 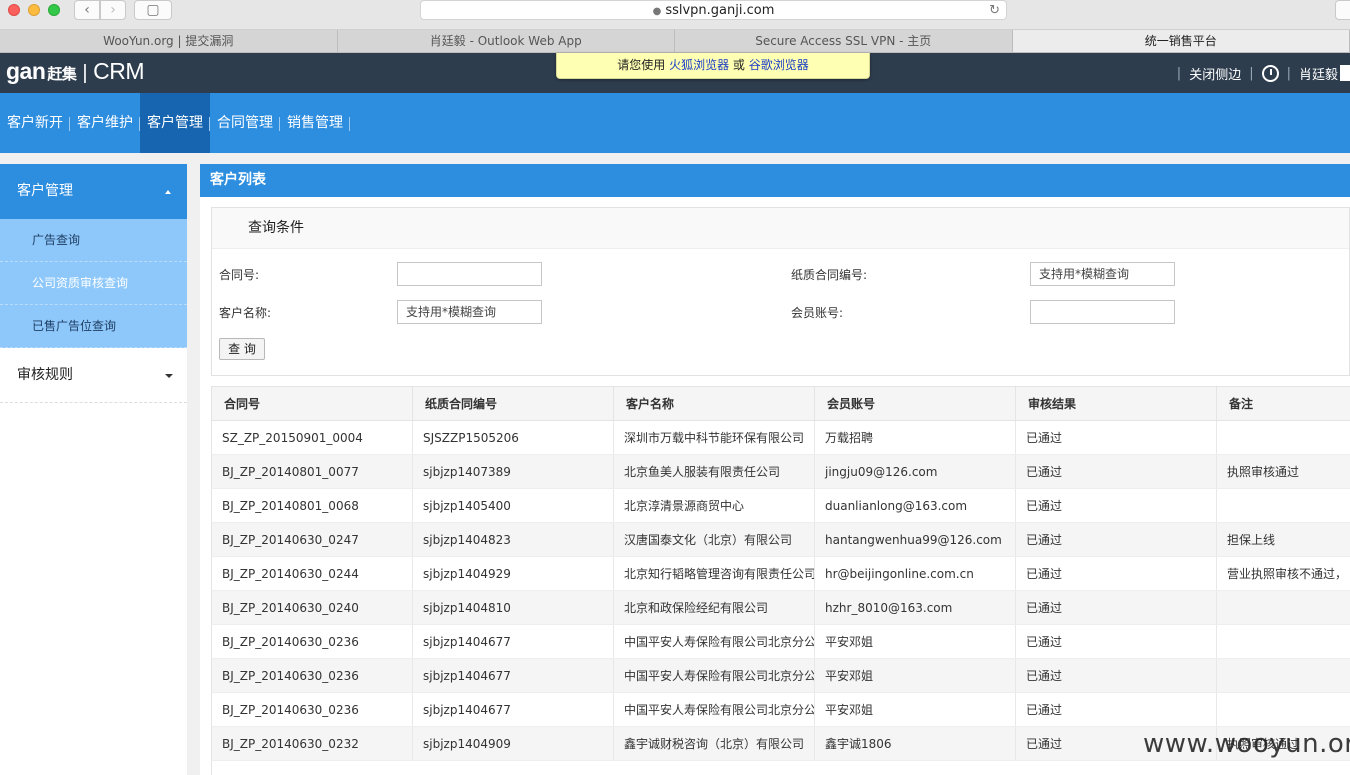 I want to click on logo: gan 赶集 | CRM, so click(x=75, y=71).